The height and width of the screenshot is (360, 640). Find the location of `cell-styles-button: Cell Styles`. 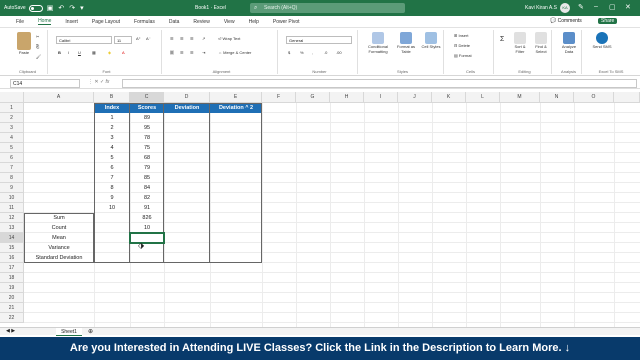

cell-styles-button: Cell Styles is located at coordinates (431, 40).